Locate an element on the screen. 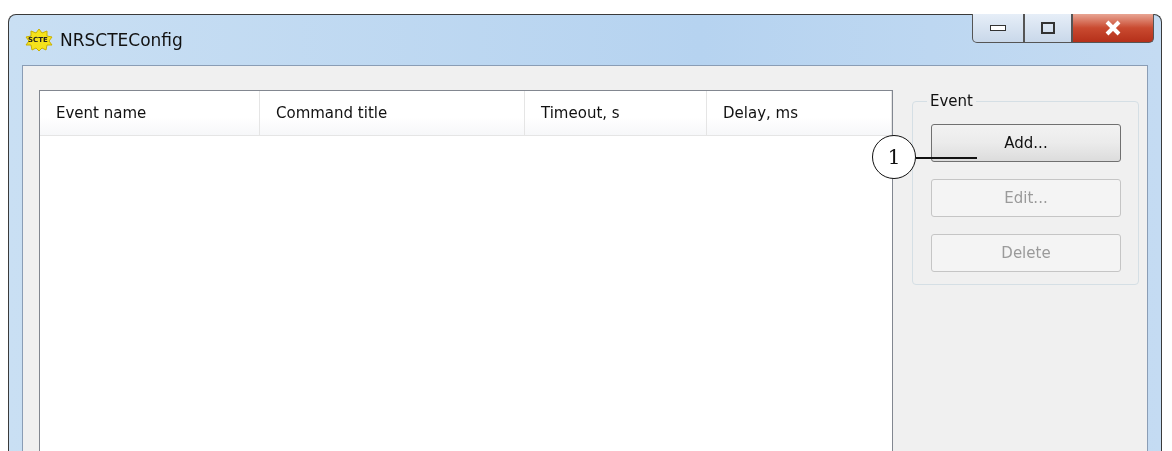  close-icon is located at coordinates (1113, 28).